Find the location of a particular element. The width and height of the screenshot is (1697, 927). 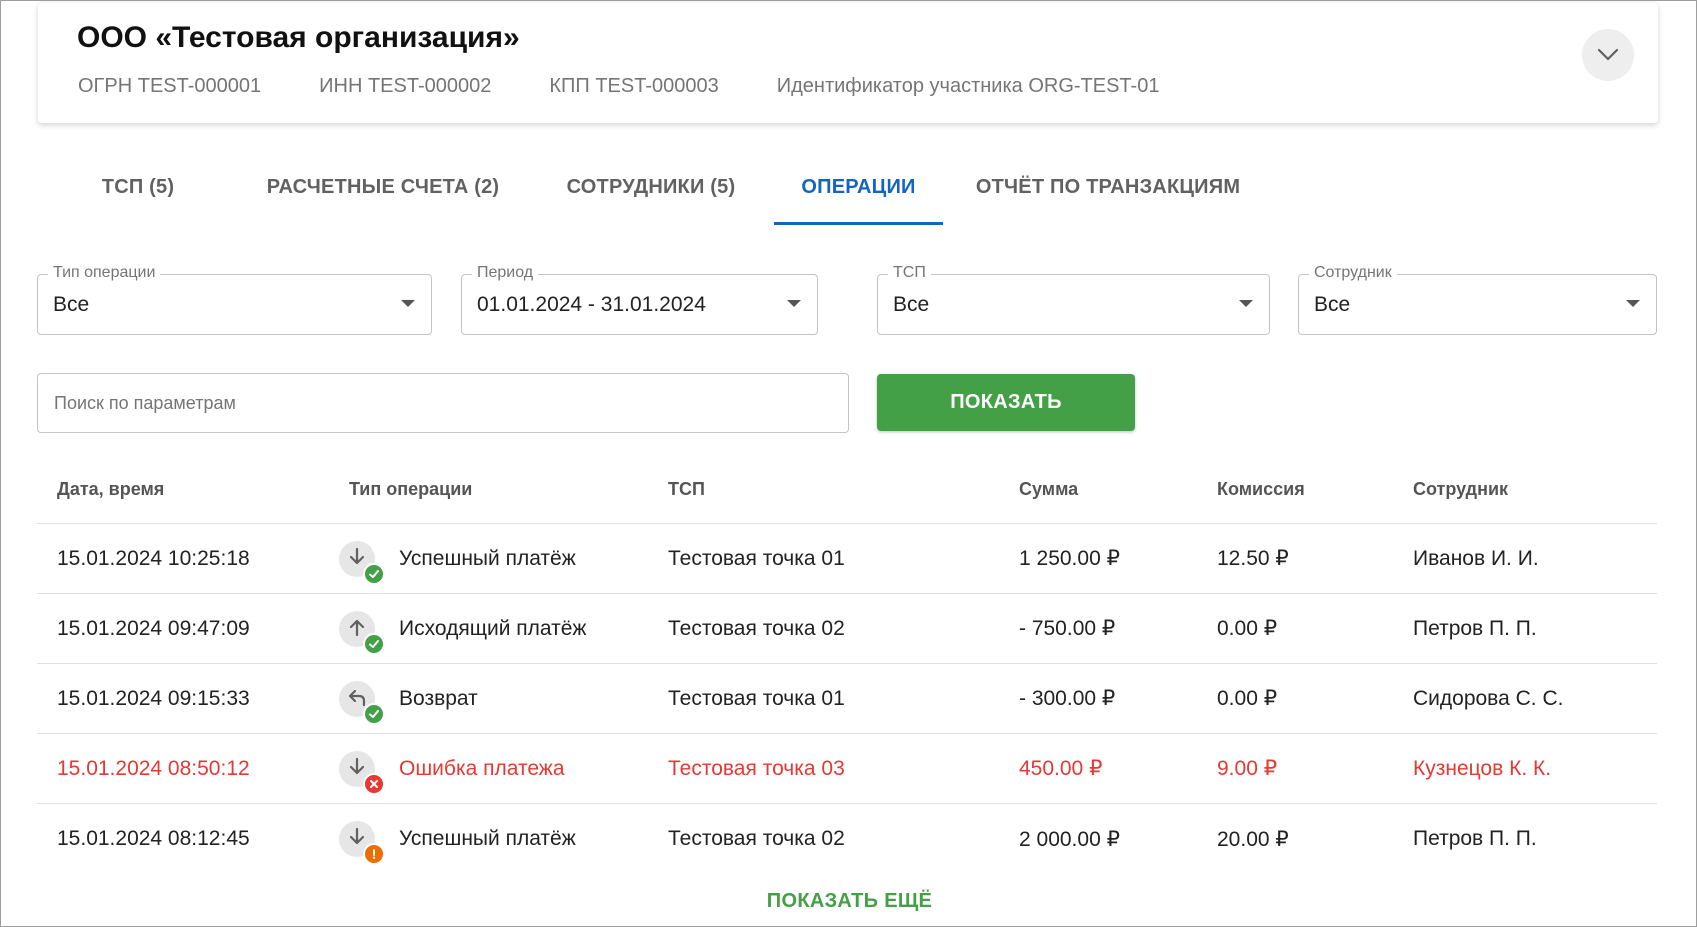

inn-text: ИНН TEST-000002 is located at coordinates (405, 86).